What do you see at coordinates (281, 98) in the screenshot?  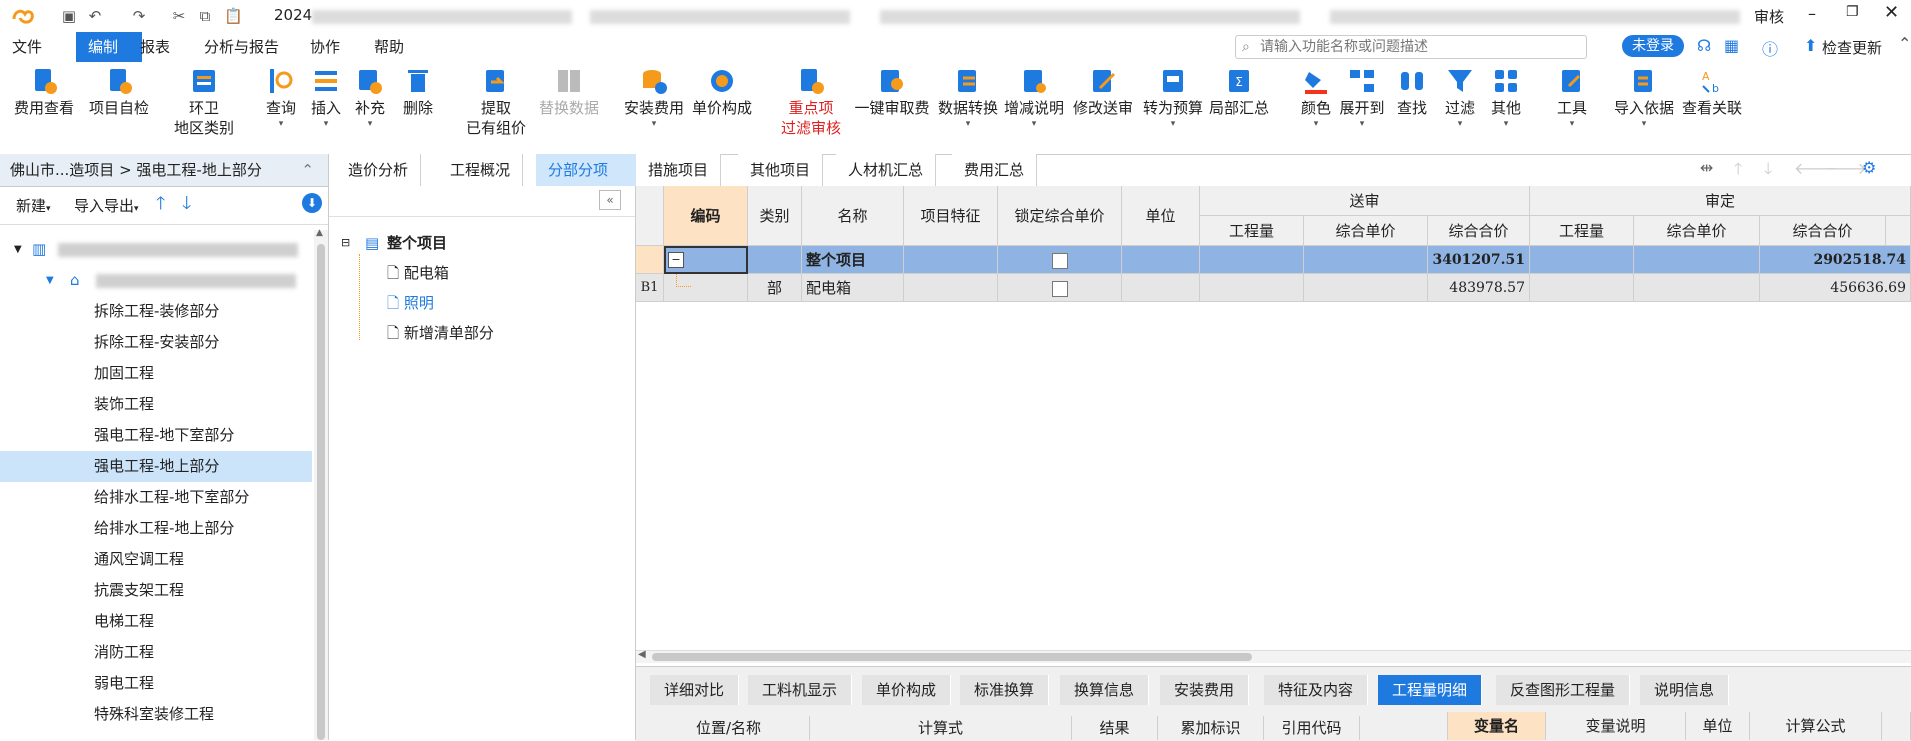 I see `query-button: 查询 ▾` at bounding box center [281, 98].